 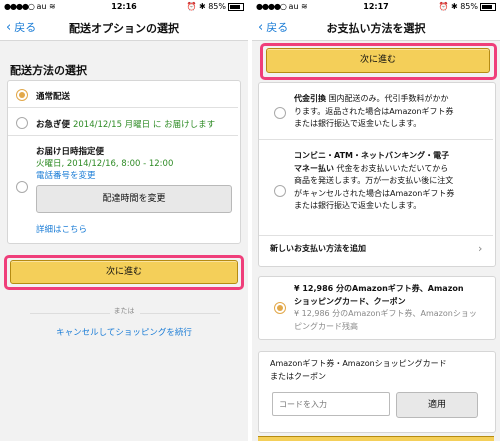 I want to click on cod-title: 代金引換, so click(x=310, y=98).